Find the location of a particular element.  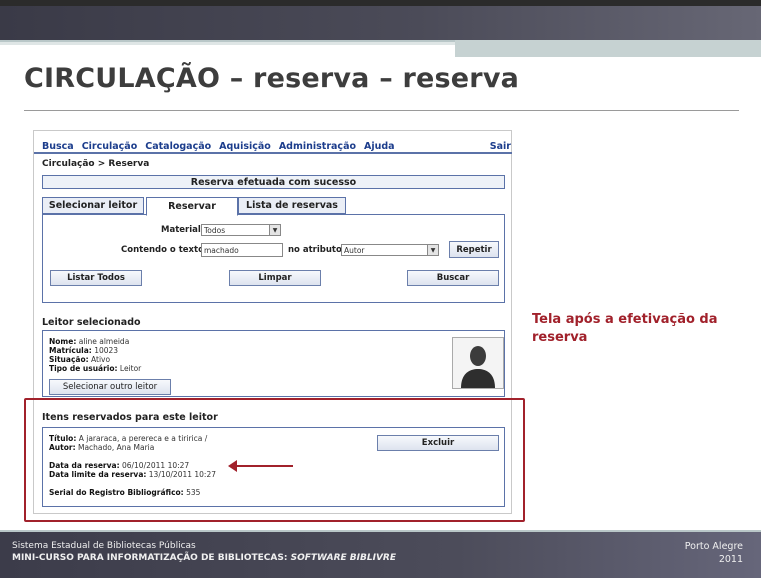

clear-button: Limpar is located at coordinates (275, 278).